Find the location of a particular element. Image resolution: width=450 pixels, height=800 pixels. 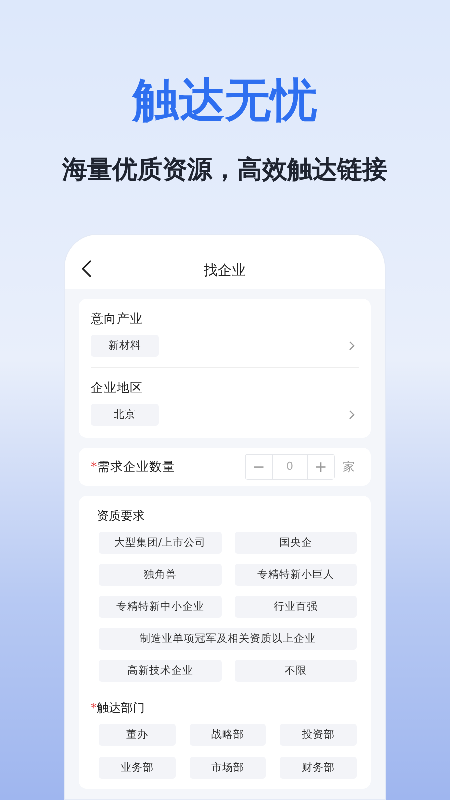

option-chip: 专精特新小巨人 is located at coordinates (295, 575).